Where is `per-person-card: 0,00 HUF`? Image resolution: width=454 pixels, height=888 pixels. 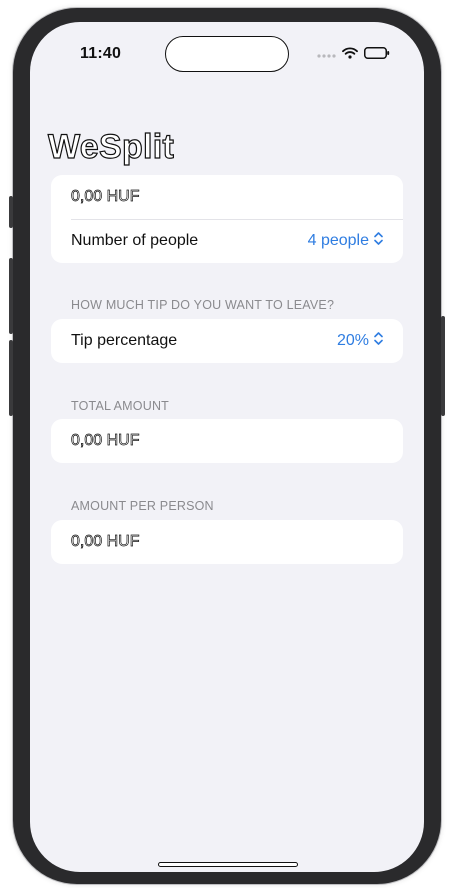 per-person-card: 0,00 HUF is located at coordinates (227, 542).